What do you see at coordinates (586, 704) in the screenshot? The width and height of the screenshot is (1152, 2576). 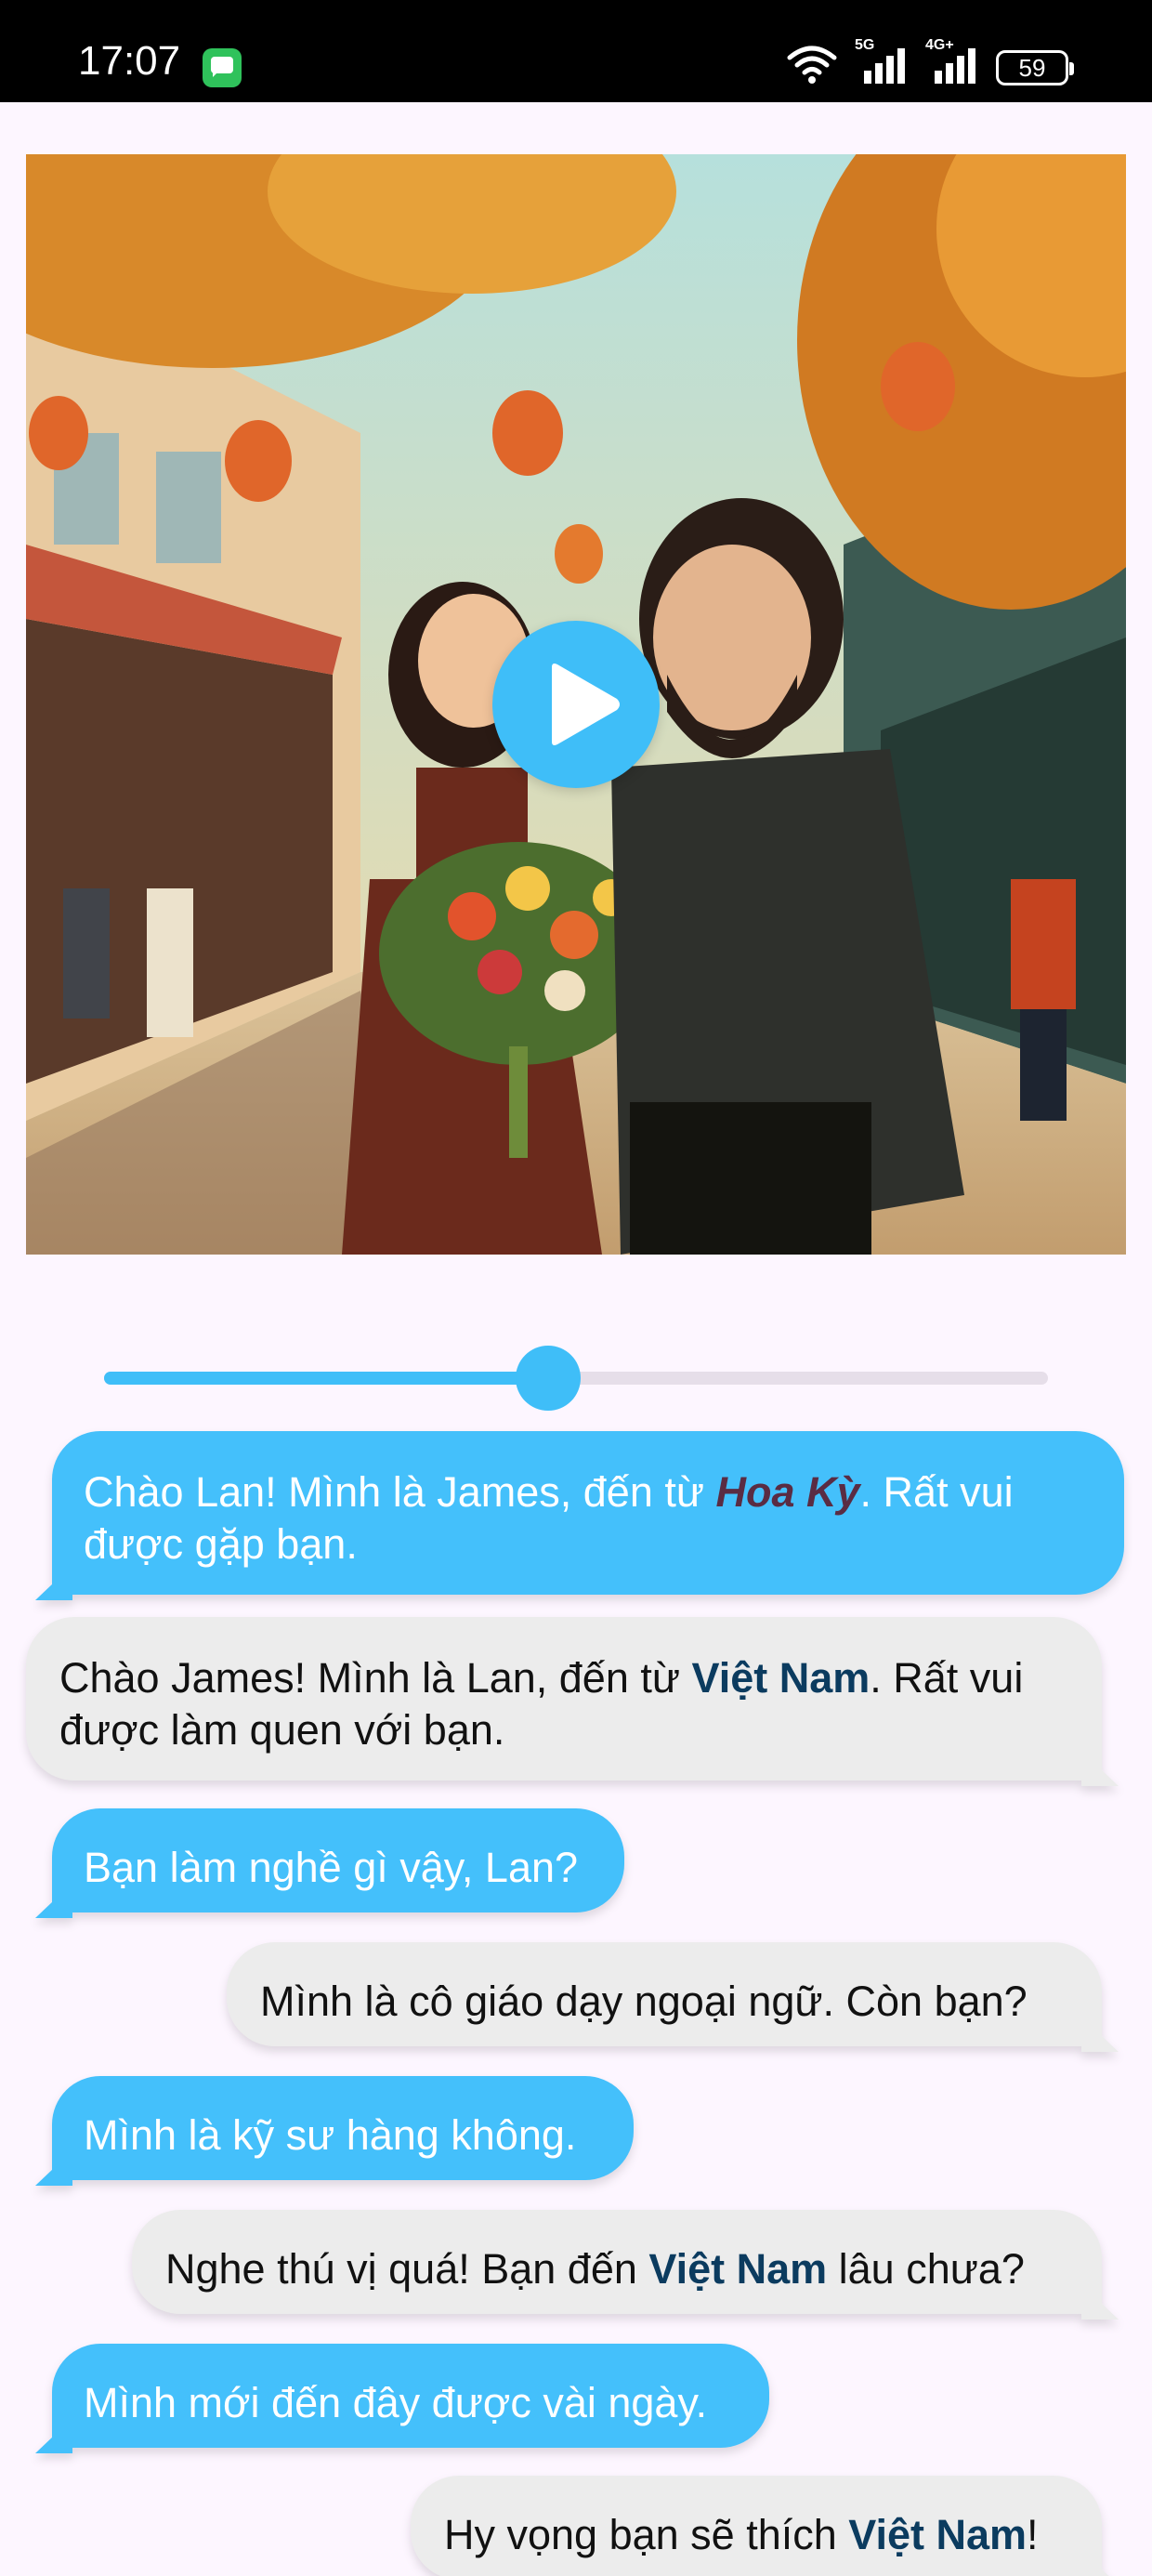 I see `play-icon` at bounding box center [586, 704].